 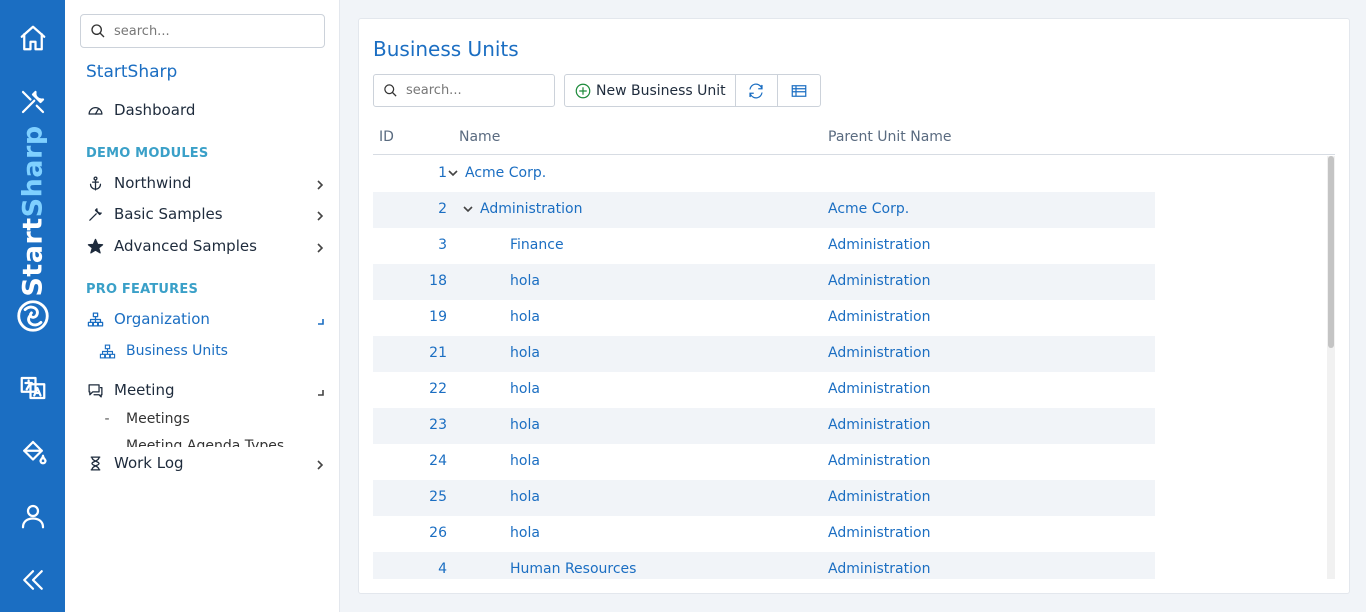 What do you see at coordinates (386, 137) in the screenshot?
I see `column-header-id: ID` at bounding box center [386, 137].